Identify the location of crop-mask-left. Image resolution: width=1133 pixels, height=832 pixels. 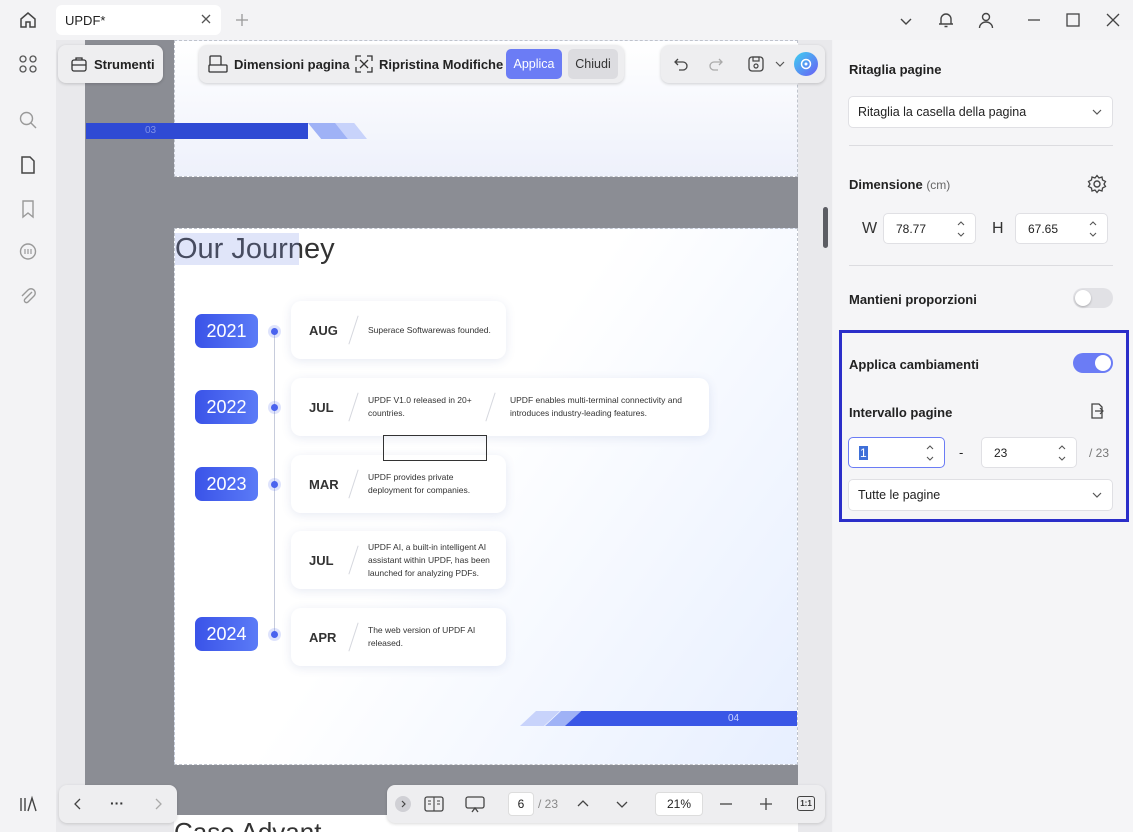
(129, 496).